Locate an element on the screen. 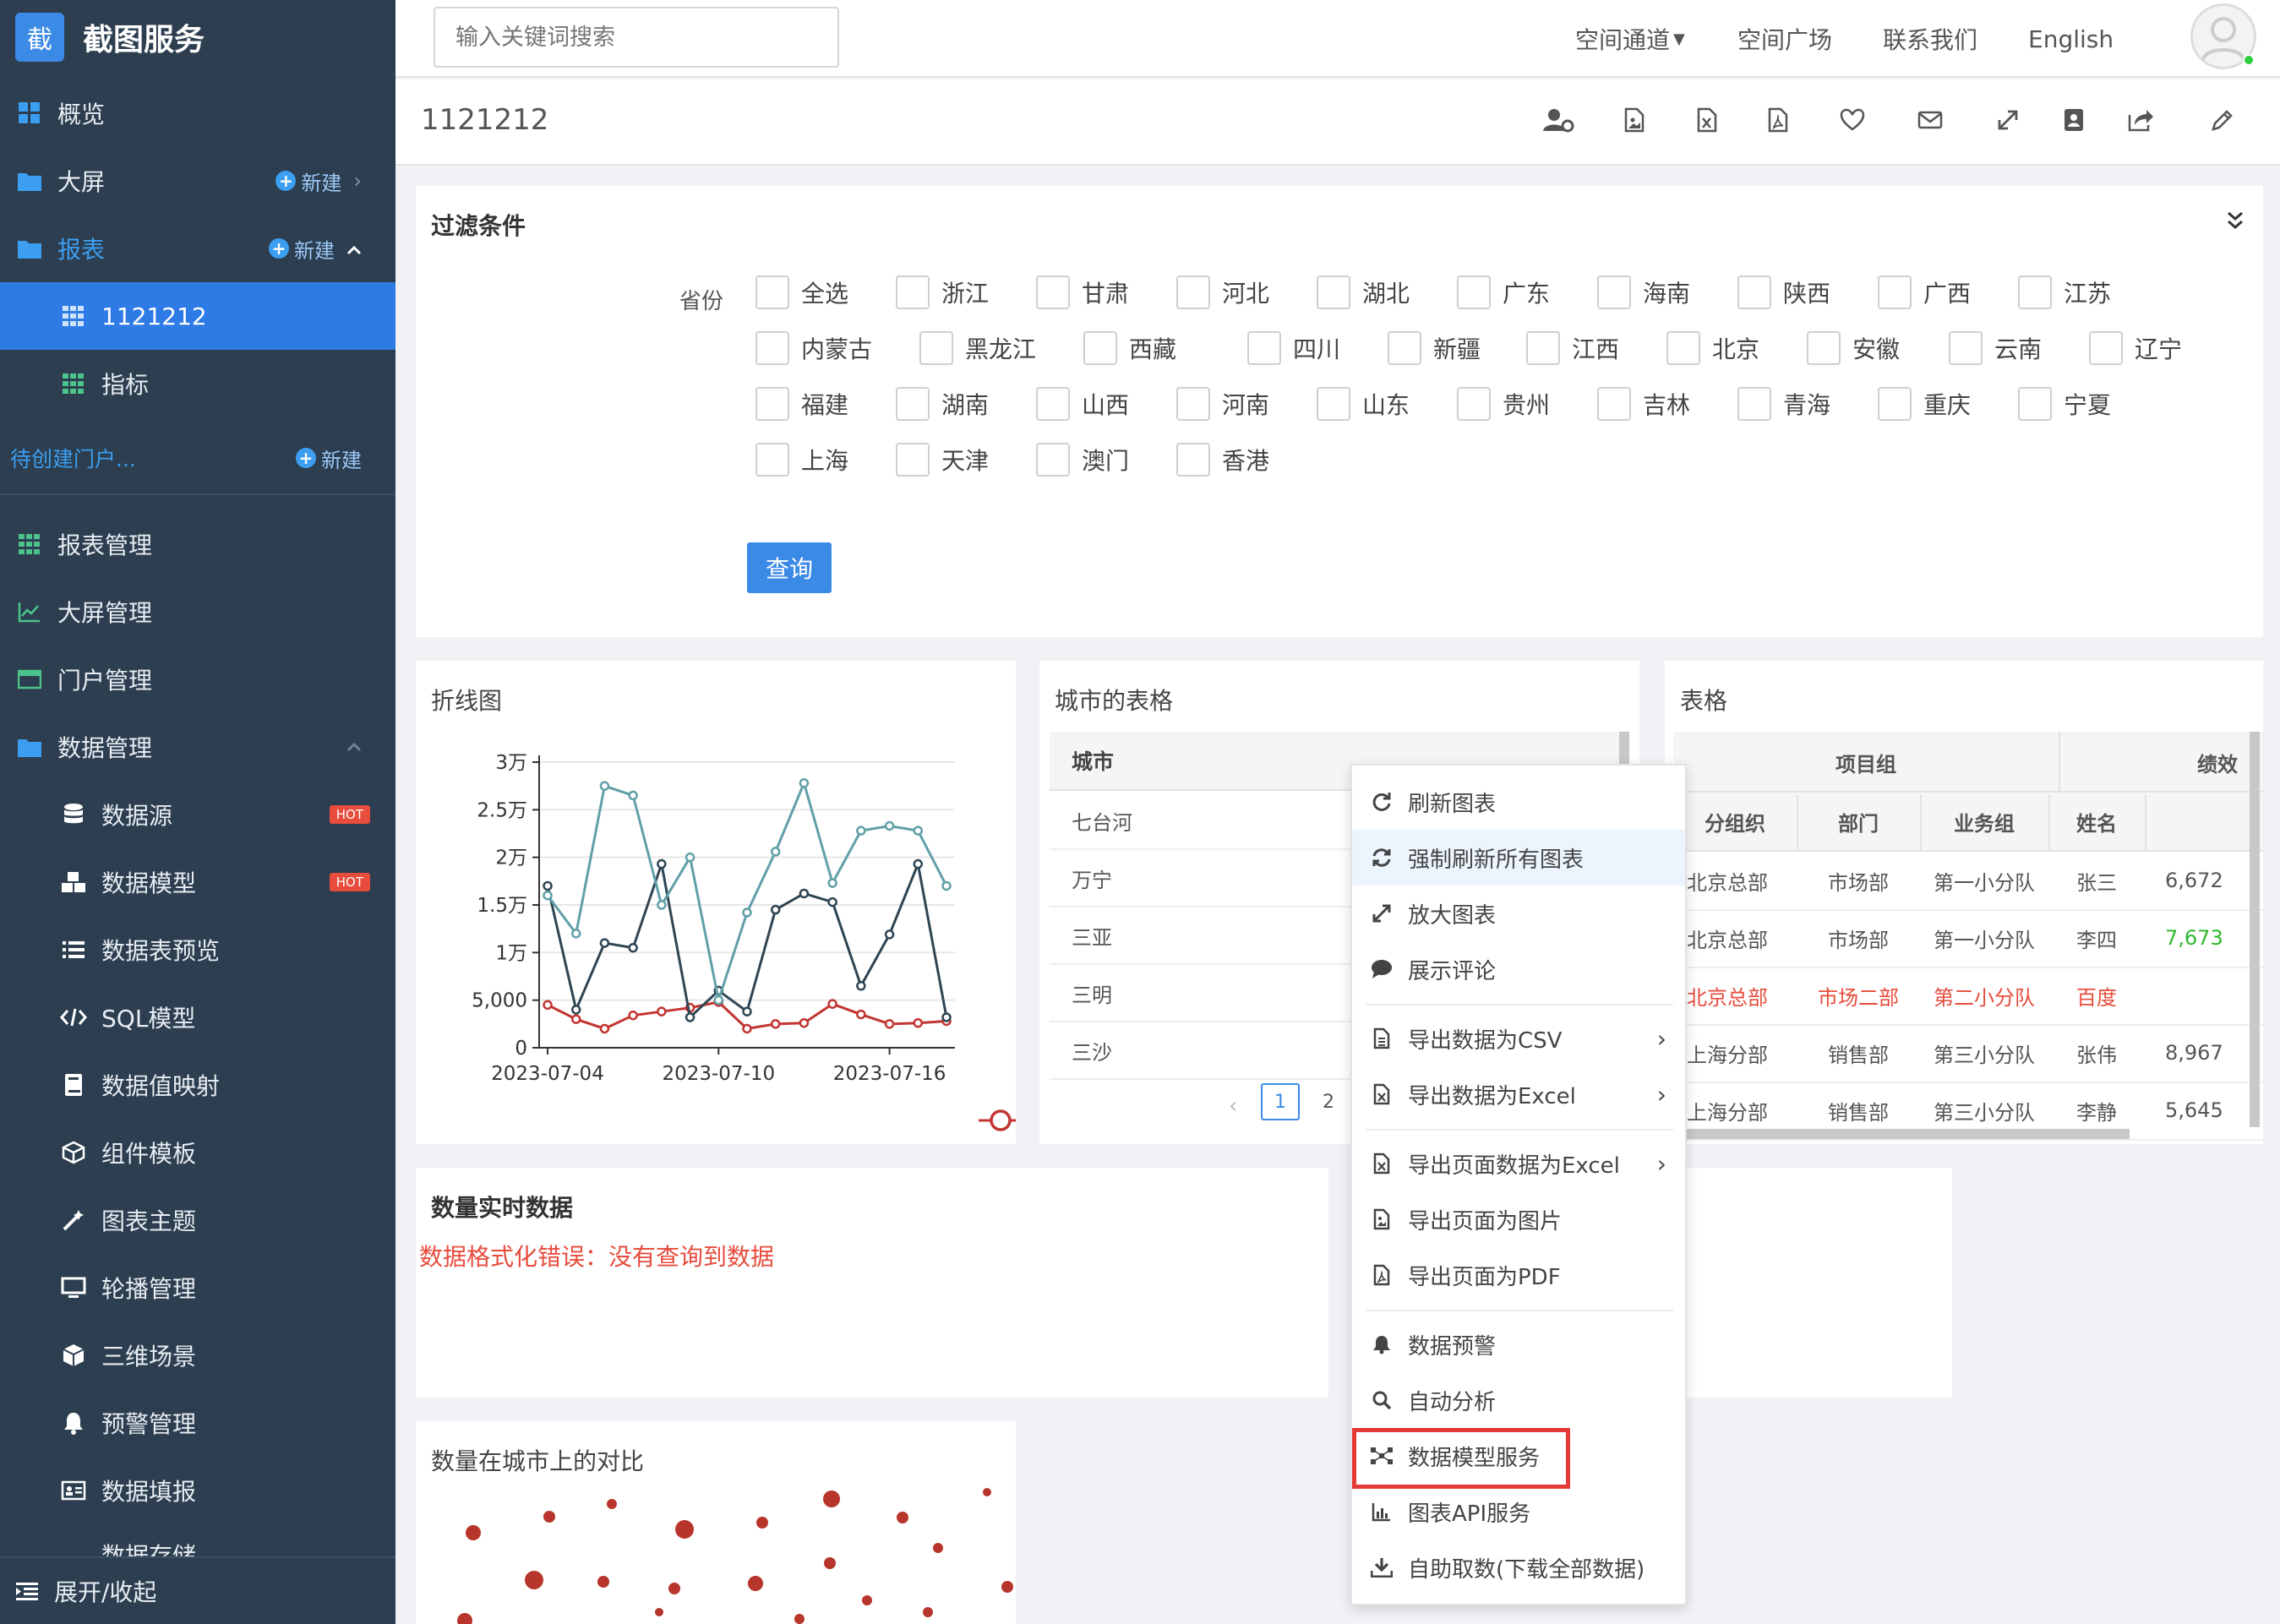 The height and width of the screenshot is (1624, 2280). province-checkbox: 辽宁 is located at coordinates (2135, 348).